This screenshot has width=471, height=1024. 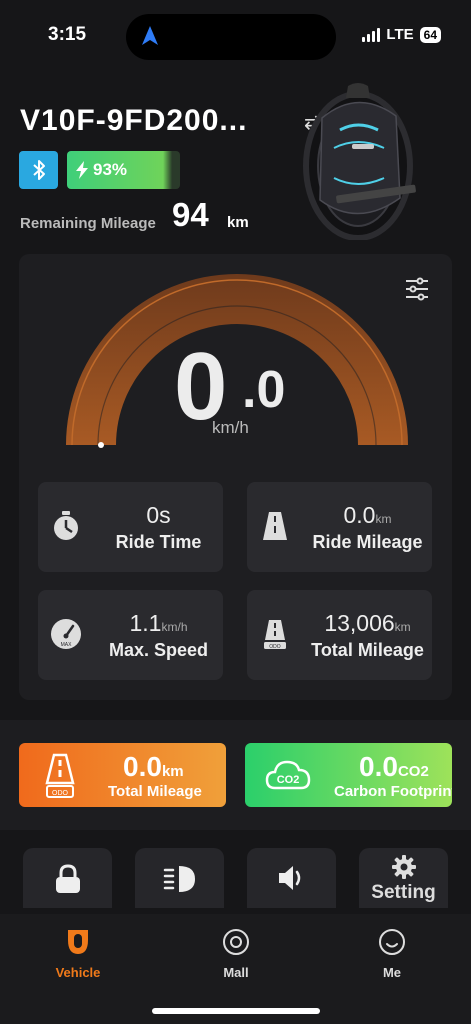 I want to click on lock-button, so click(x=67, y=878).